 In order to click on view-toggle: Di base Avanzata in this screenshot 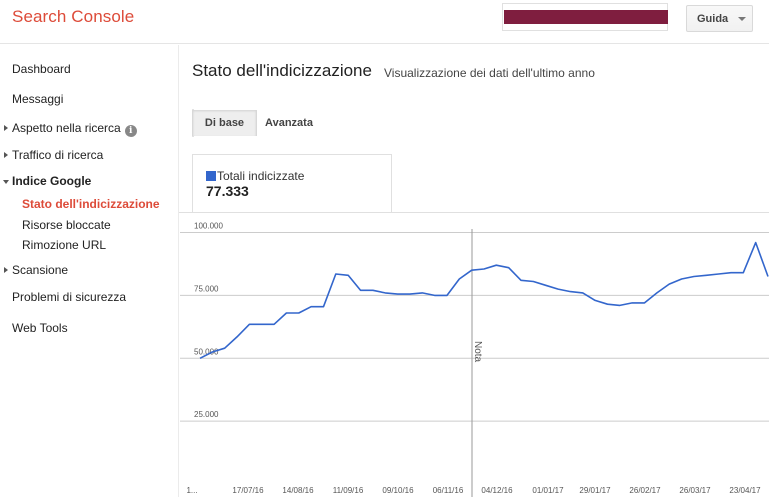, I will do `click(252, 123)`.